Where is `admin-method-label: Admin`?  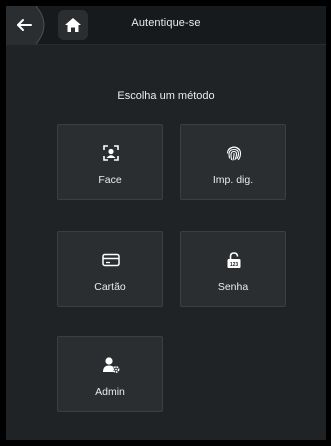
admin-method-label: Admin is located at coordinates (110, 392).